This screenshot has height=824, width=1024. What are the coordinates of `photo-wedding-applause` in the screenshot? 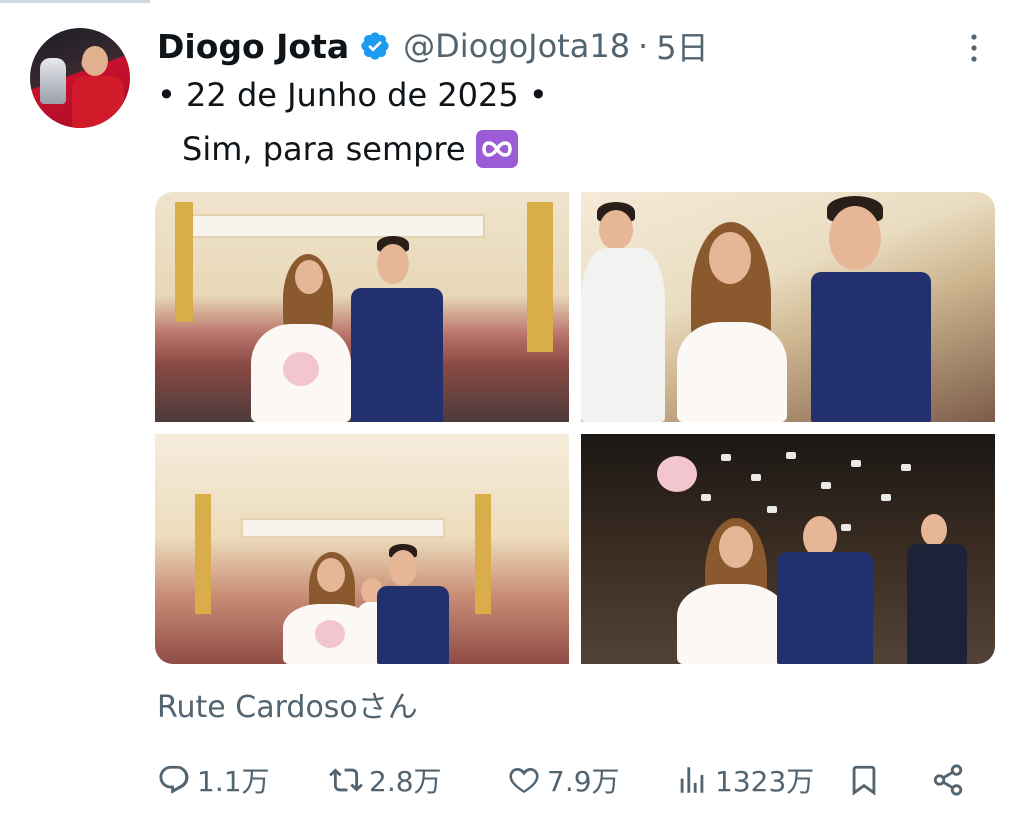 It's located at (788, 307).